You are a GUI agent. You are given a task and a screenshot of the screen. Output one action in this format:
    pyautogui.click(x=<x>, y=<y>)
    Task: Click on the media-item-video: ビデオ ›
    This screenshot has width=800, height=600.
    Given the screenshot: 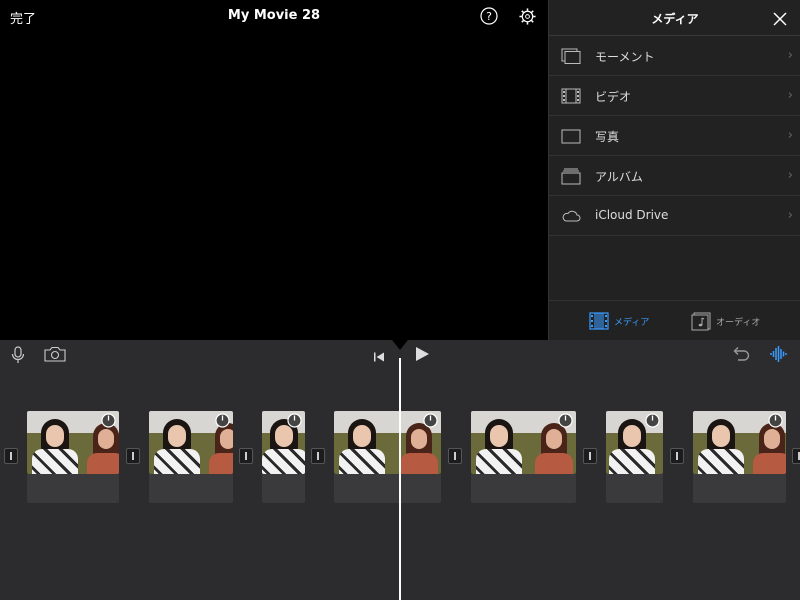 What is the action you would take?
    pyautogui.click(x=674, y=96)
    